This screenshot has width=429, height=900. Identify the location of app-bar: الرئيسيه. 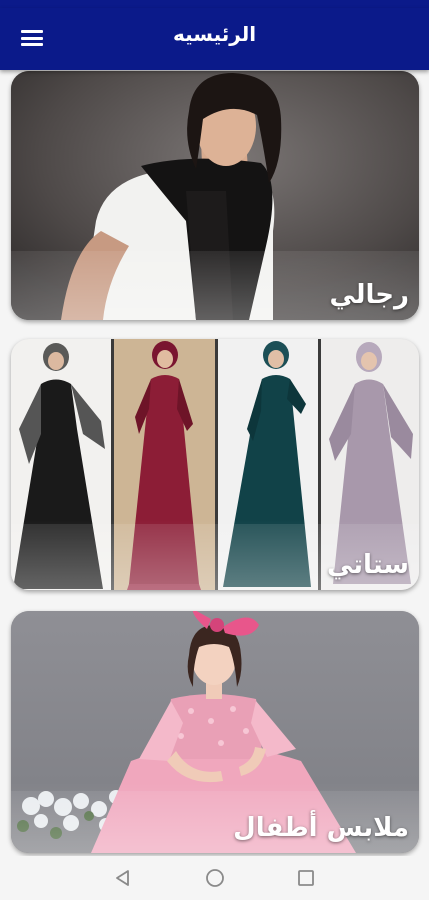
(214, 39).